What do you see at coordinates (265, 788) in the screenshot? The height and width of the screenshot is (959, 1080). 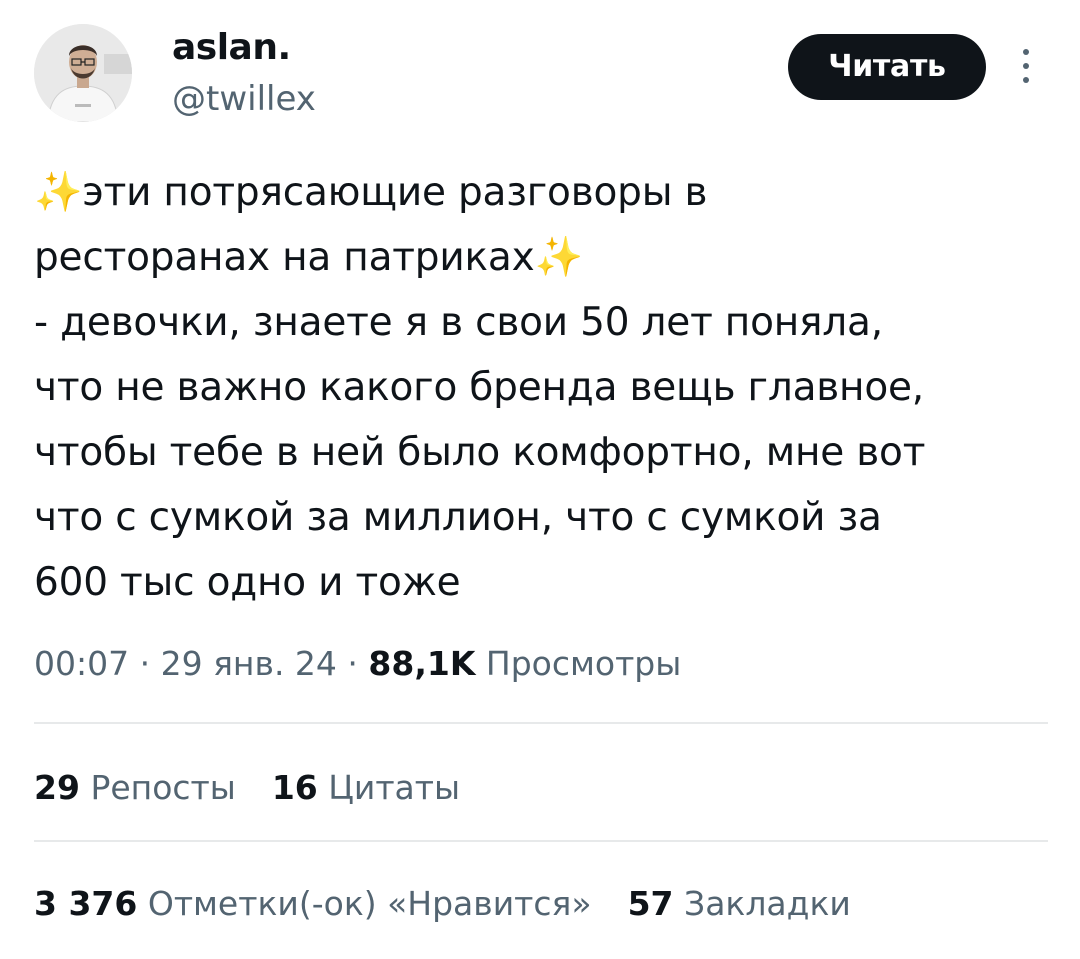 I see `stats-row-reposts: 29 Репосты 16 Цитаты` at bounding box center [265, 788].